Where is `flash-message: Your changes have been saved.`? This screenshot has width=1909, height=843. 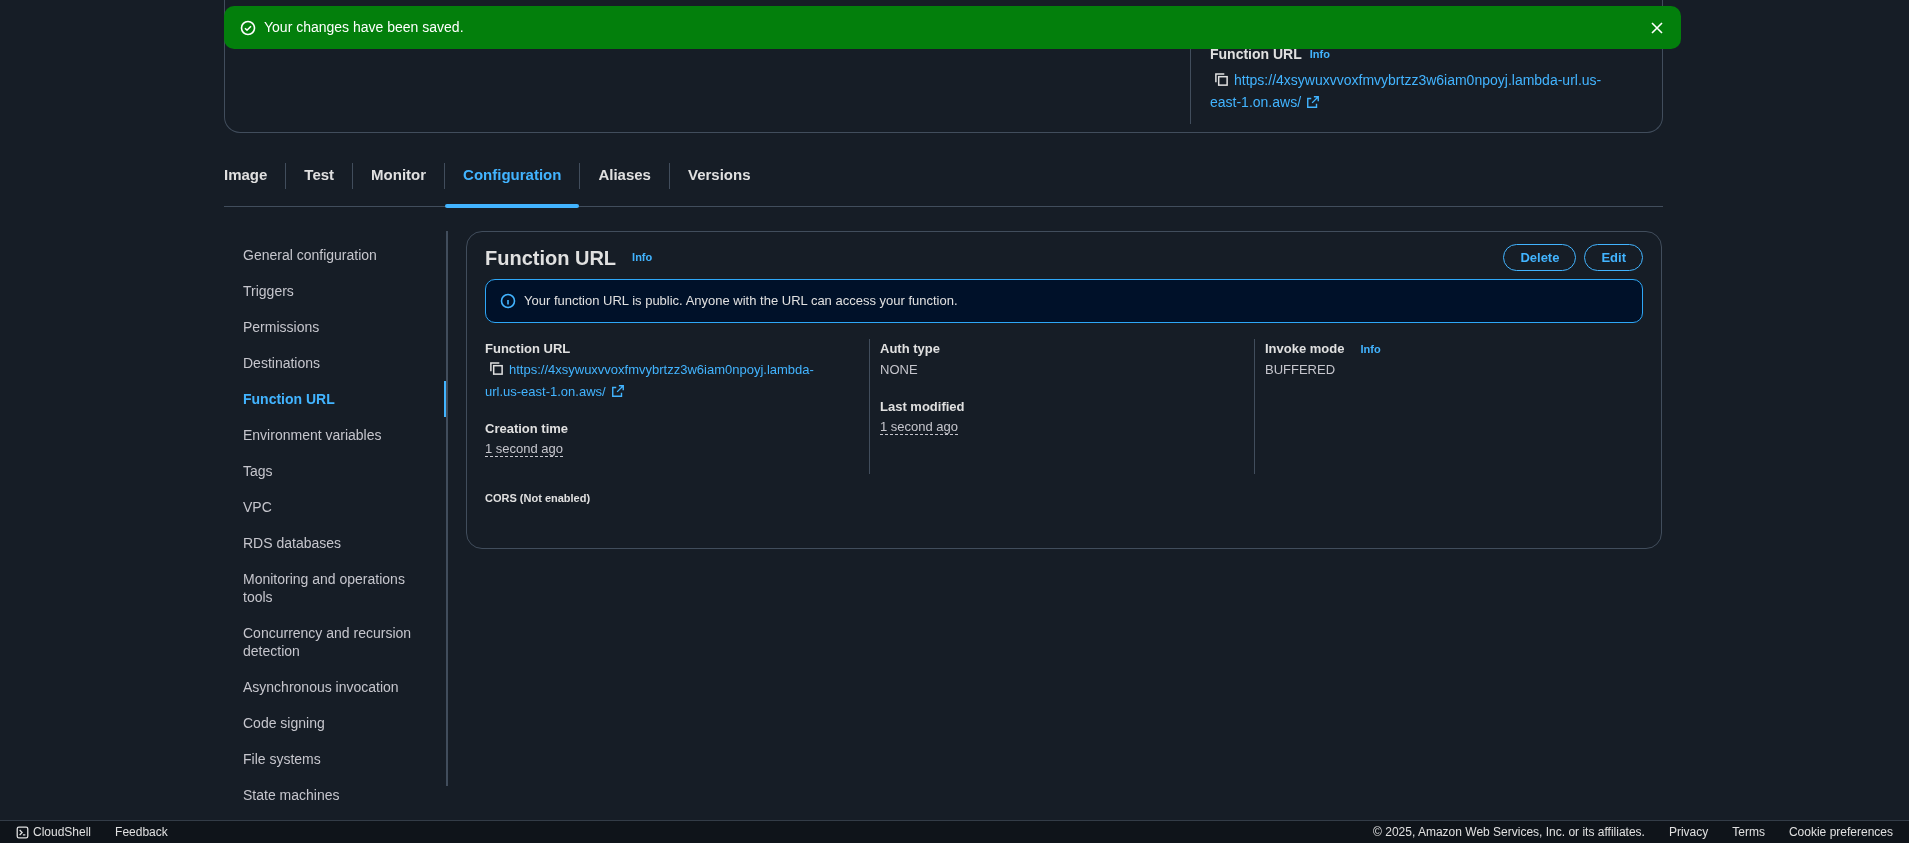
flash-message: Your changes have been saved. is located at coordinates (364, 27).